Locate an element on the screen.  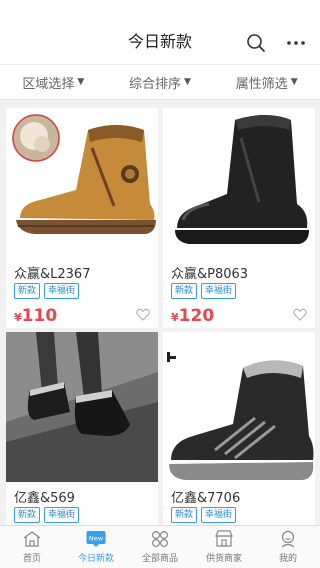
tab-home: 首页 is located at coordinates (32, 547).